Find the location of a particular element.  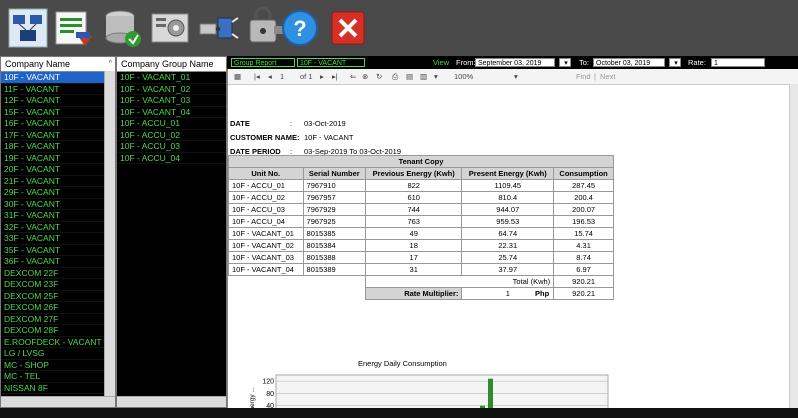

column-header: Unit No. is located at coordinates (266, 173).